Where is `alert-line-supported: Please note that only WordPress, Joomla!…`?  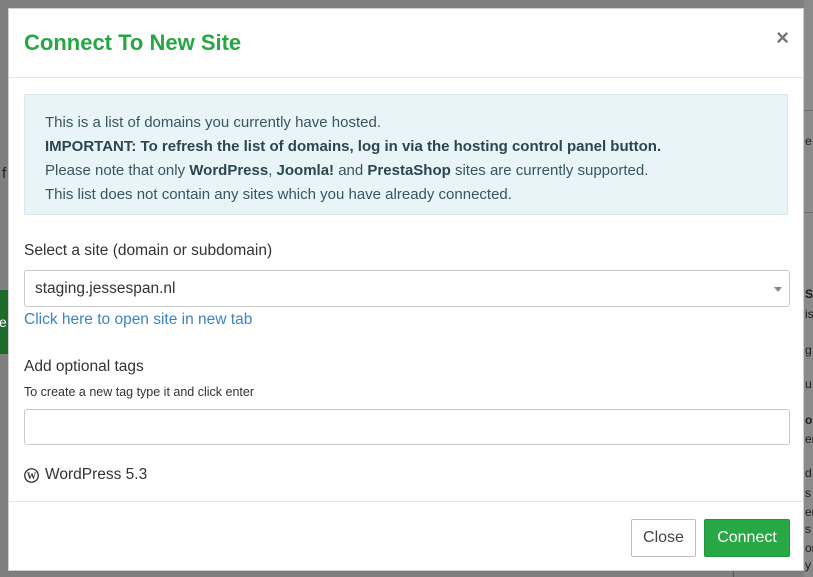 alert-line-supported: Please note that only WordPress, Joomla!… is located at coordinates (406, 171).